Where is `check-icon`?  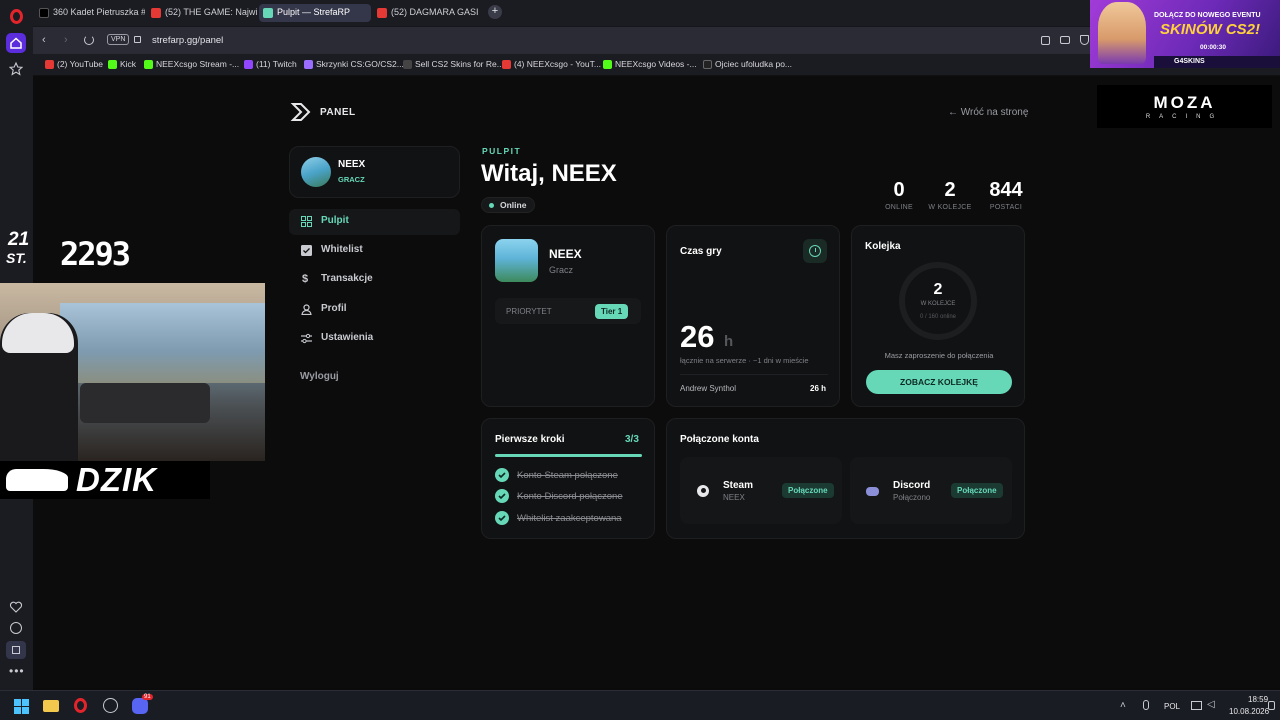
check-icon is located at coordinates (502, 496).